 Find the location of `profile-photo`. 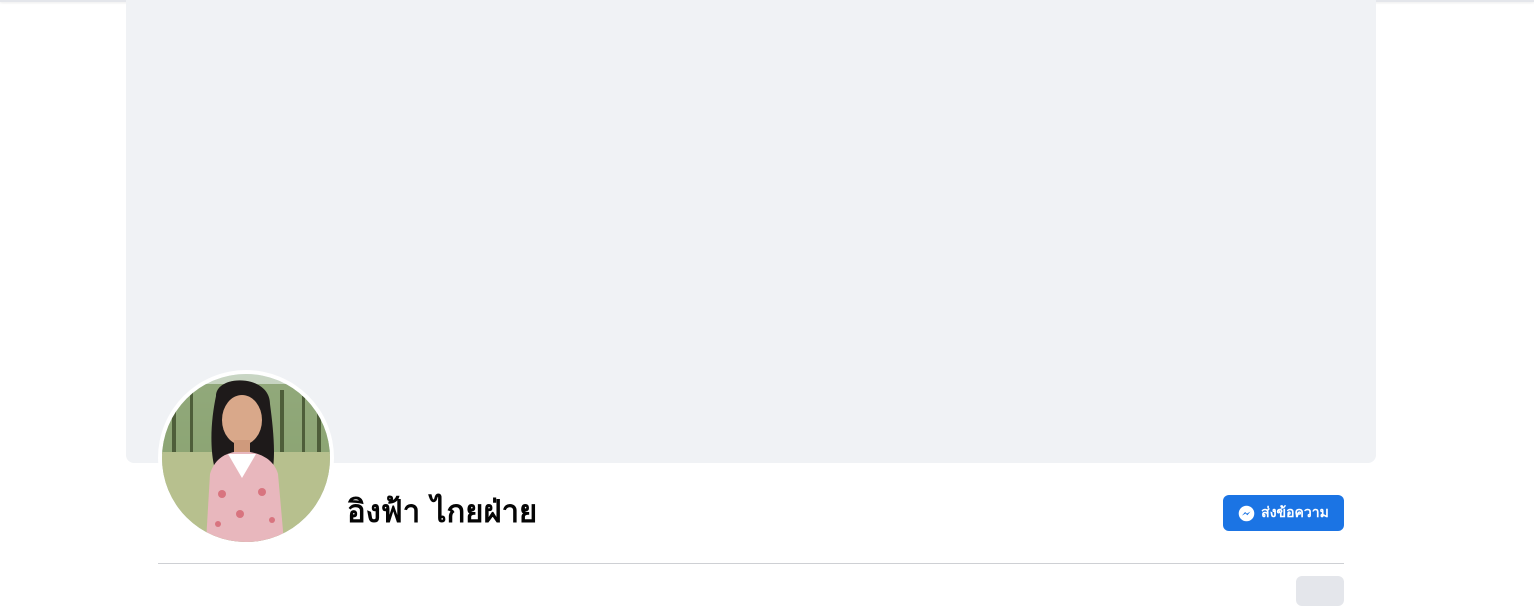

profile-photo is located at coordinates (246, 458).